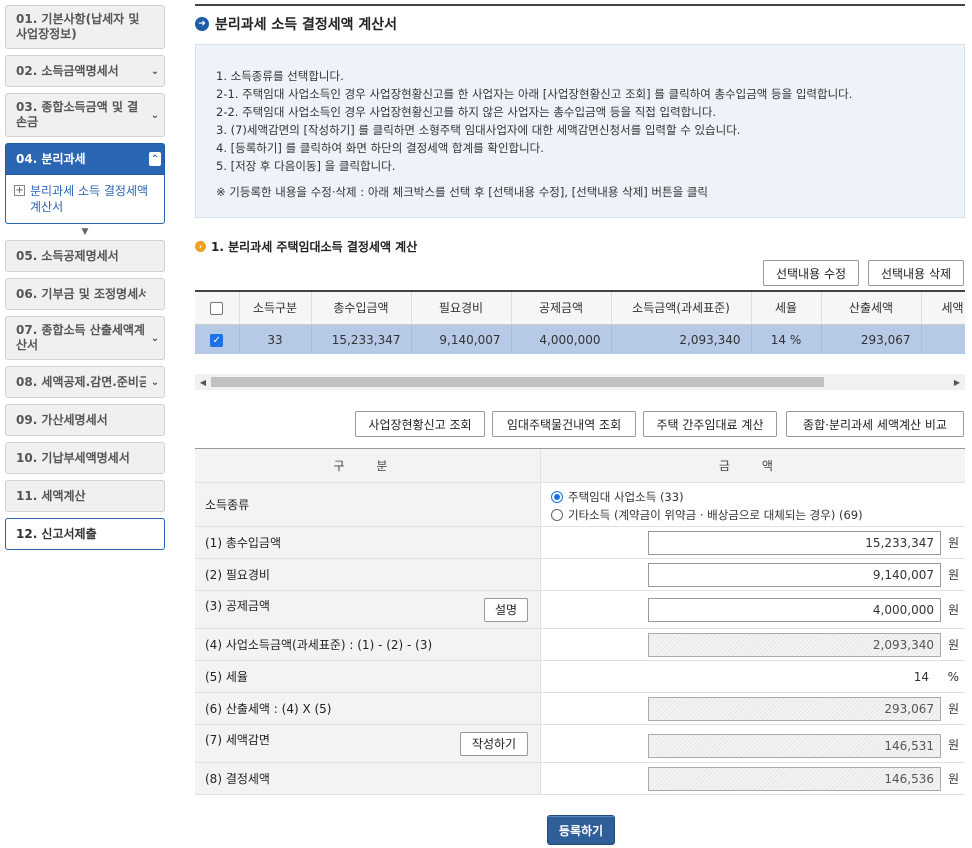  I want to click on expenses-input: 9,140,007, so click(794, 574).